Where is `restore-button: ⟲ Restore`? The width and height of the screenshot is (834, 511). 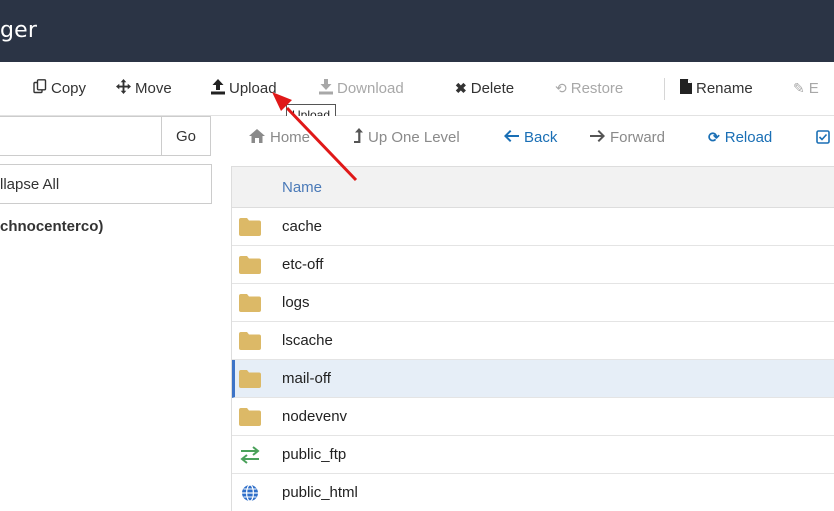 restore-button: ⟲ Restore is located at coordinates (589, 88).